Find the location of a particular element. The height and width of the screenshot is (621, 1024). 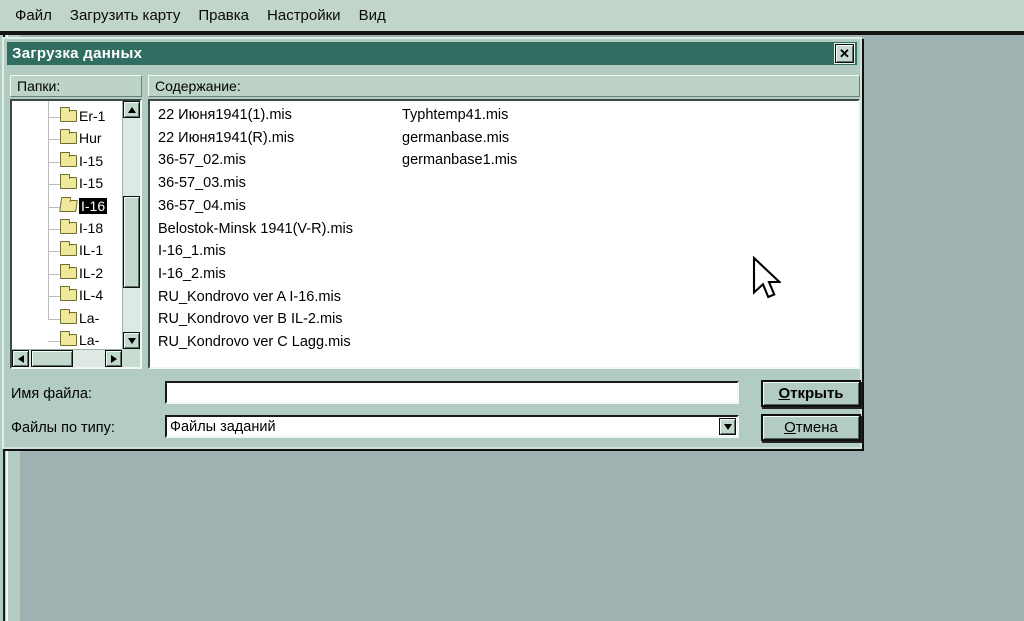

file-item: germanbase.mis is located at coordinates (459, 138).